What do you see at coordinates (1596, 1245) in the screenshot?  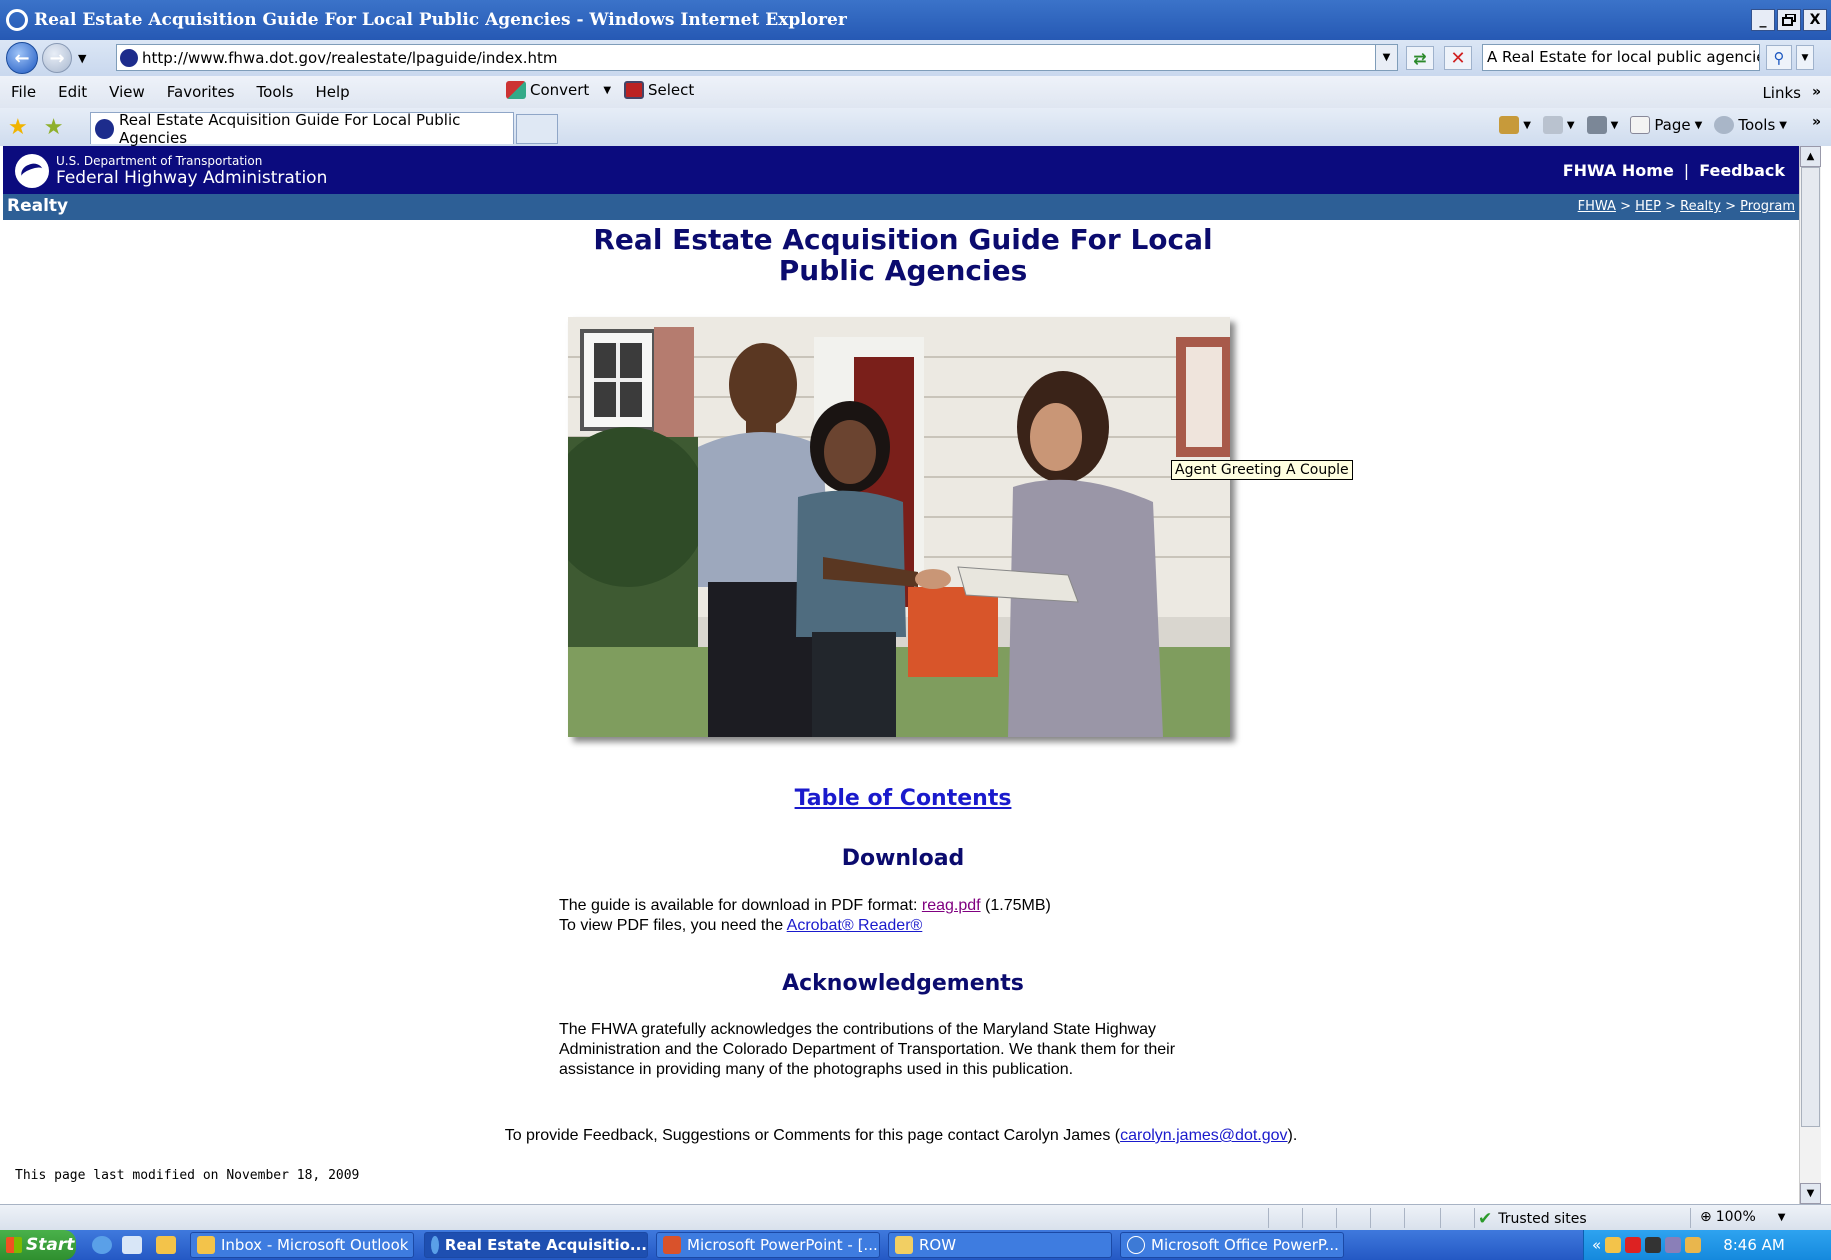 I see `tray-expand-icon: «` at bounding box center [1596, 1245].